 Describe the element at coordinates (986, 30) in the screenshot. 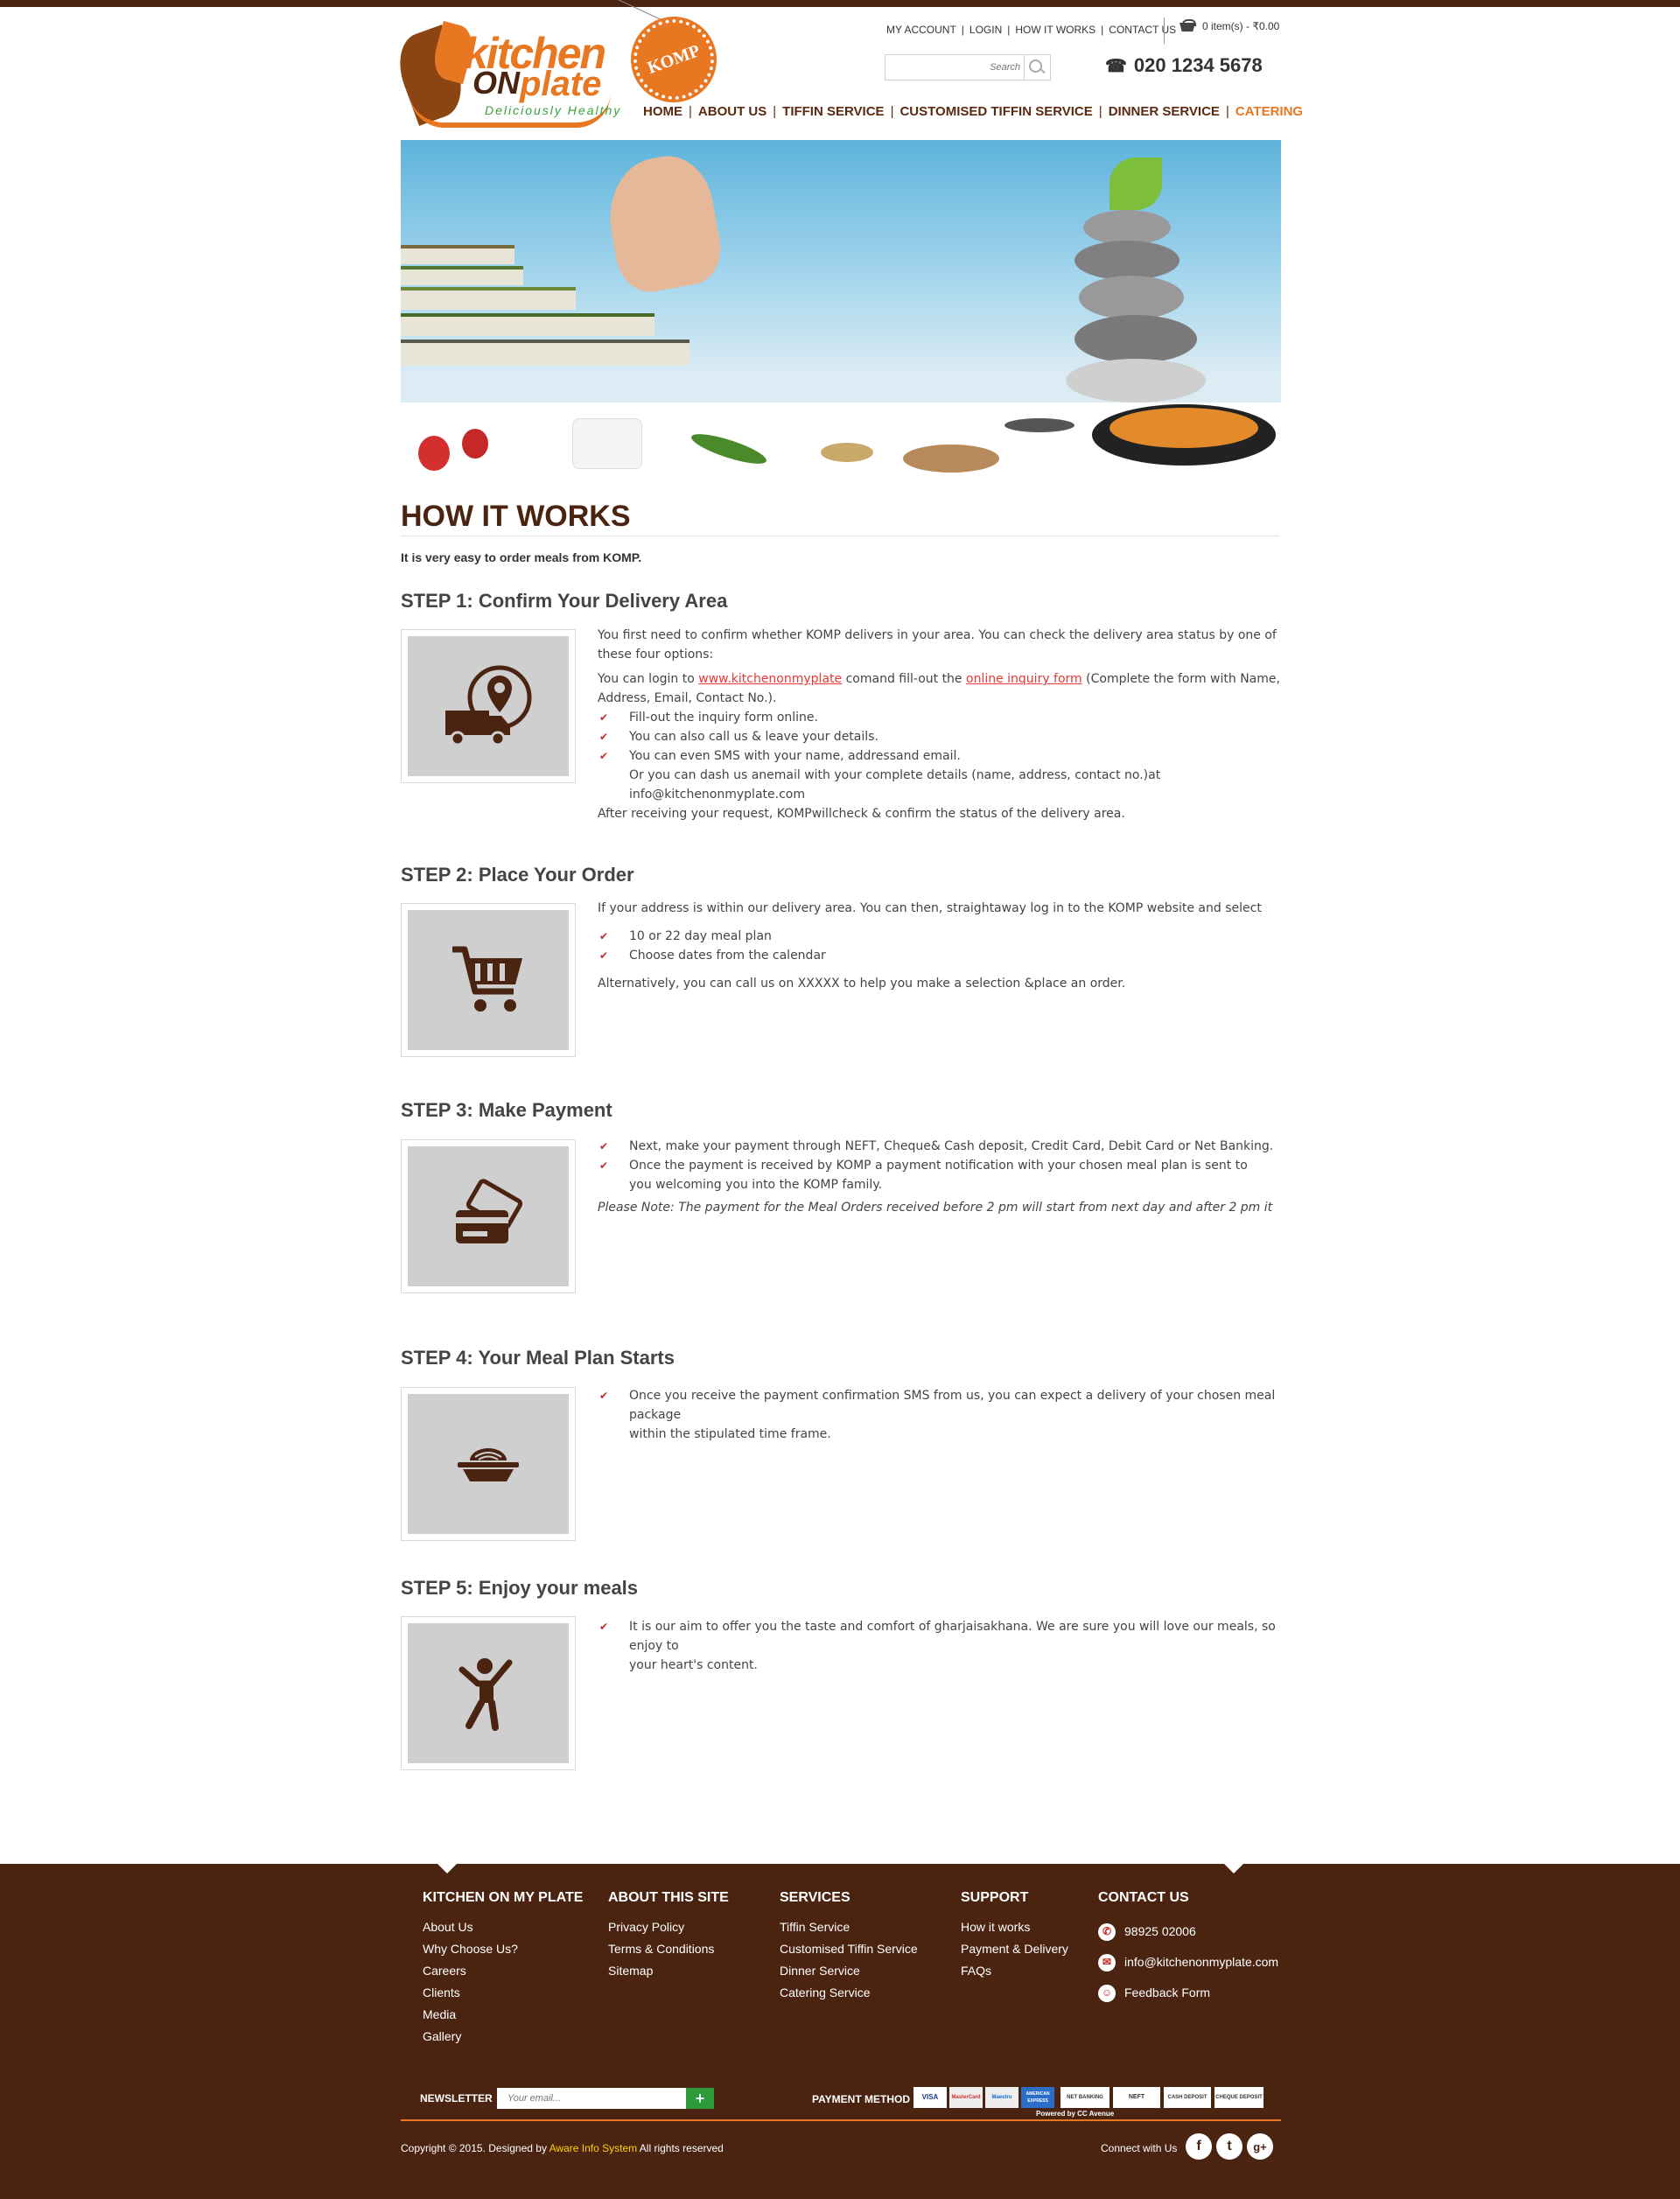

I see `login-link: LOGIN` at that location.